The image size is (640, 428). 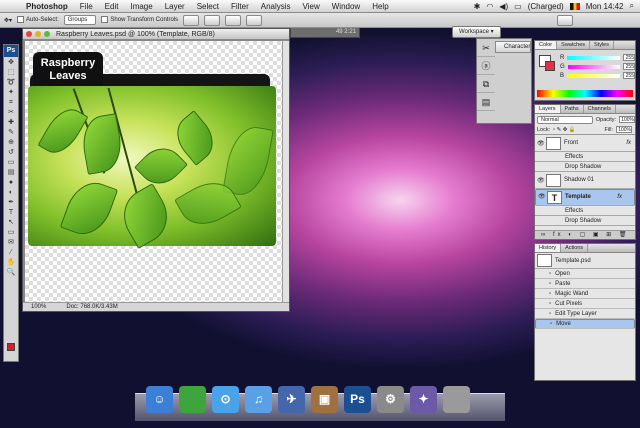 What do you see at coordinates (600, 109) in the screenshot?
I see `tab-channels: Channels` at bounding box center [600, 109].